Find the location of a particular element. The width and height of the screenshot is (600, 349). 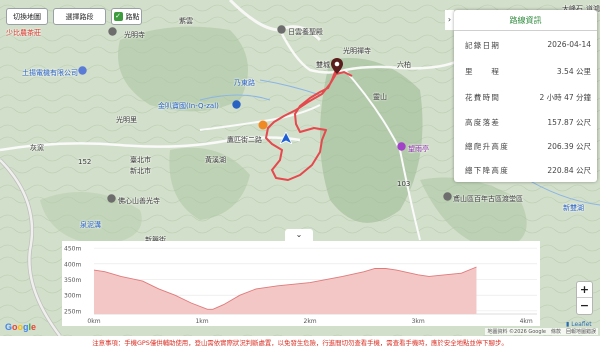

waypoint-toggle: ✓ 路點 is located at coordinates (126, 16).